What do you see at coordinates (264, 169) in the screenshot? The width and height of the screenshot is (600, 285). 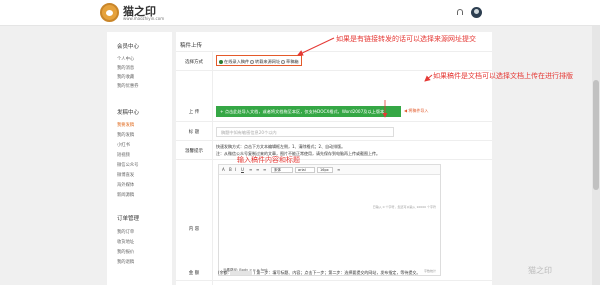 I see `align-right-icon: ≡` at bounding box center [264, 169].